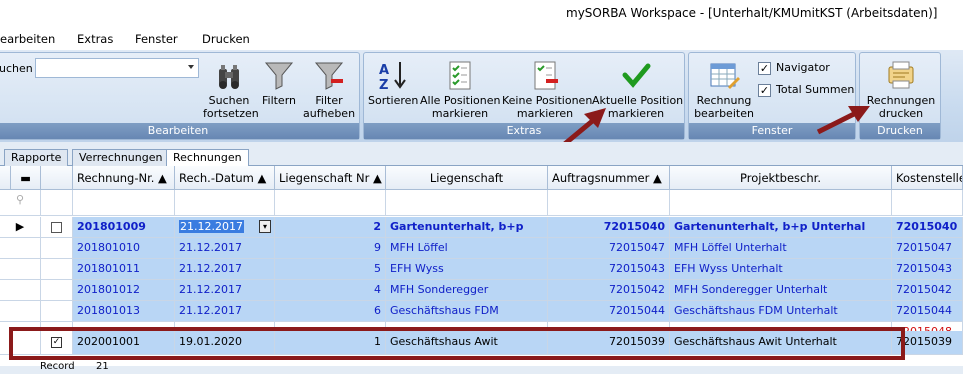 This screenshot has height=374, width=963. Describe the element at coordinates (547, 89) in the screenshot. I see `keine-markieren-button: Keine Positionen markieren` at that location.